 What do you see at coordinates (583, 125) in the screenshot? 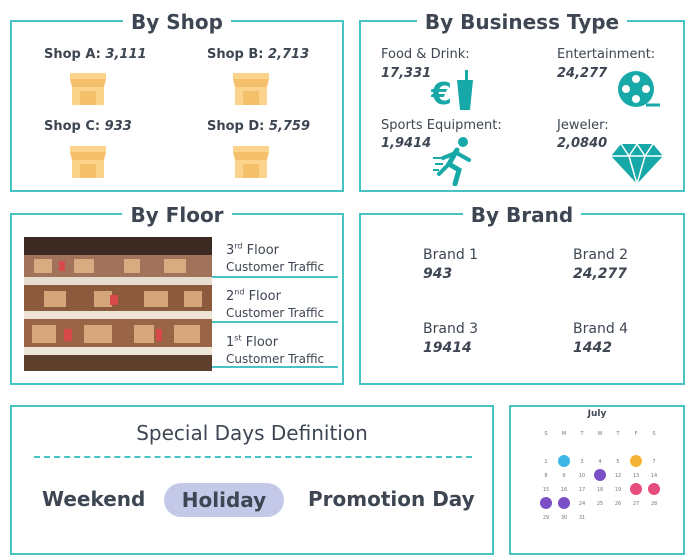
I see `jeweler-label: Jeweler:` at bounding box center [583, 125].